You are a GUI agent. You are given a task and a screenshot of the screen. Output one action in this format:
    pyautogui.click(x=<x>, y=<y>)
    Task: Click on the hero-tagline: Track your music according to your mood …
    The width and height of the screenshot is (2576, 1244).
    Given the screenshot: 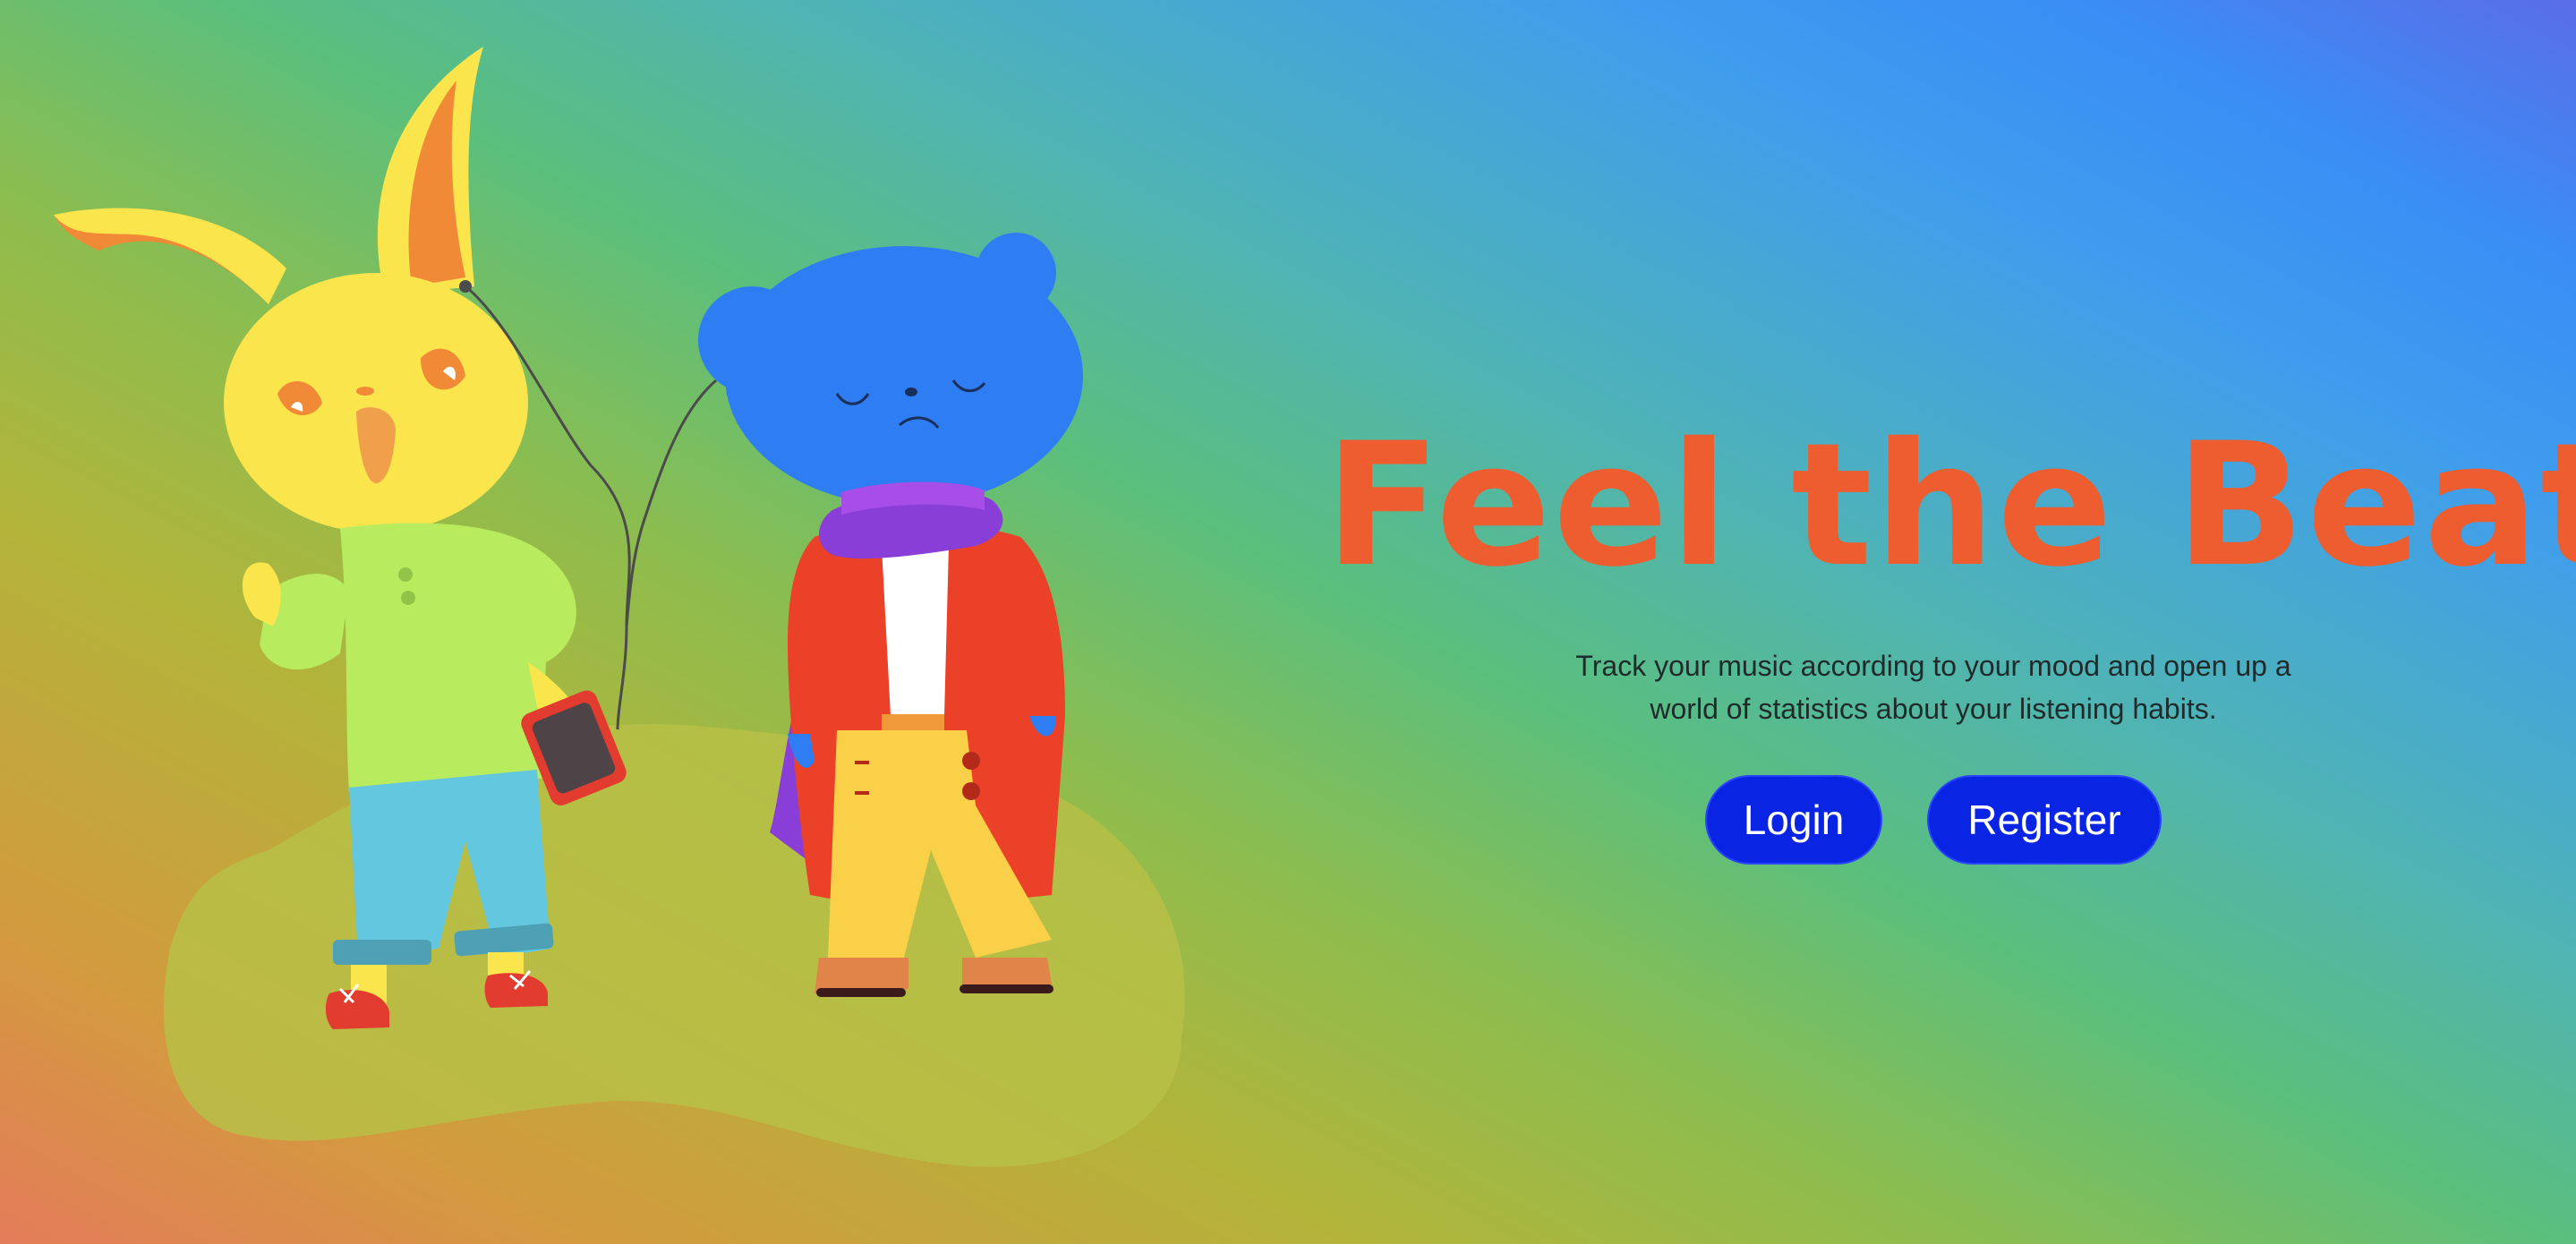 What is the action you would take?
    pyautogui.click(x=1933, y=688)
    